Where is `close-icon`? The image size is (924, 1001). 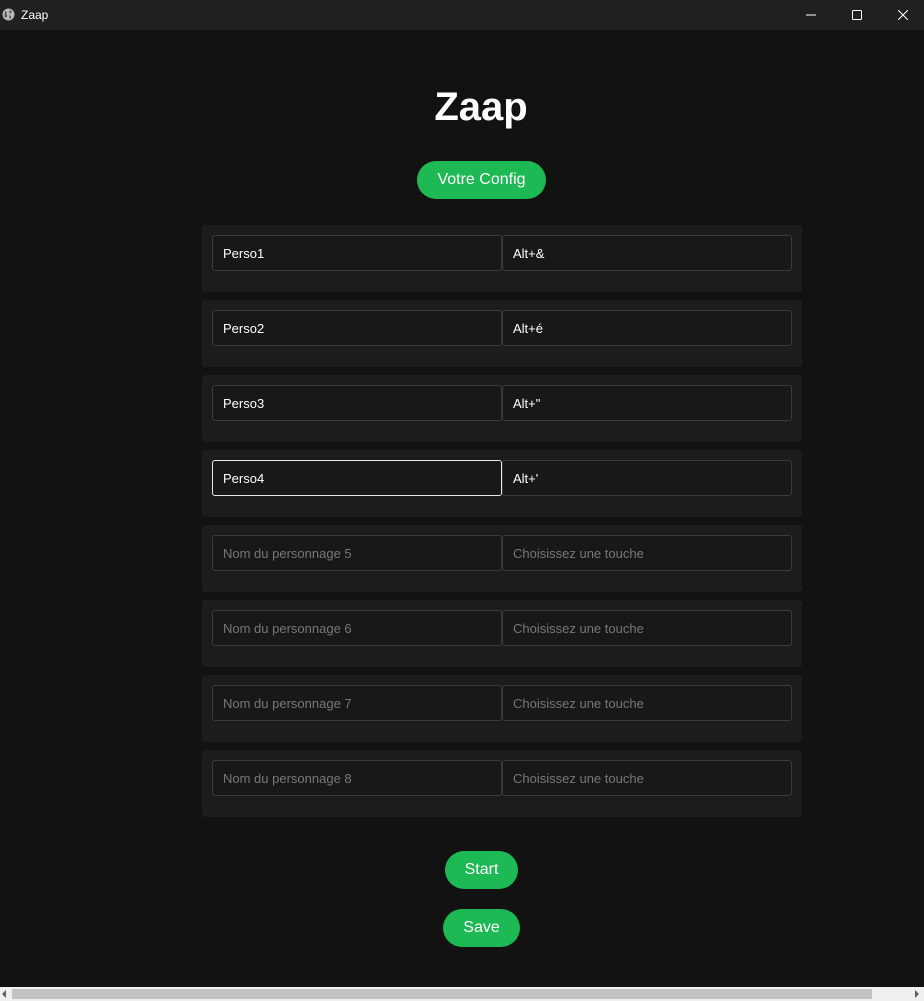
close-icon is located at coordinates (903, 15).